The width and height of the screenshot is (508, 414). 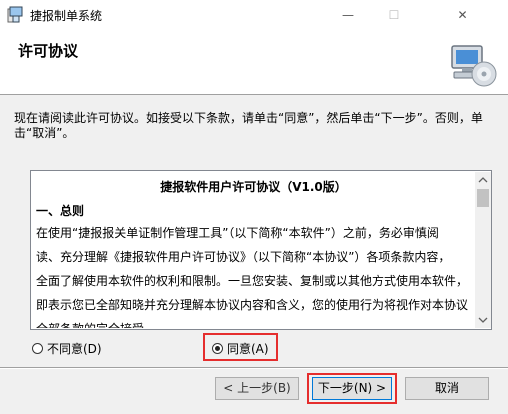 I want to click on license-scrollbar, so click(x=483, y=250).